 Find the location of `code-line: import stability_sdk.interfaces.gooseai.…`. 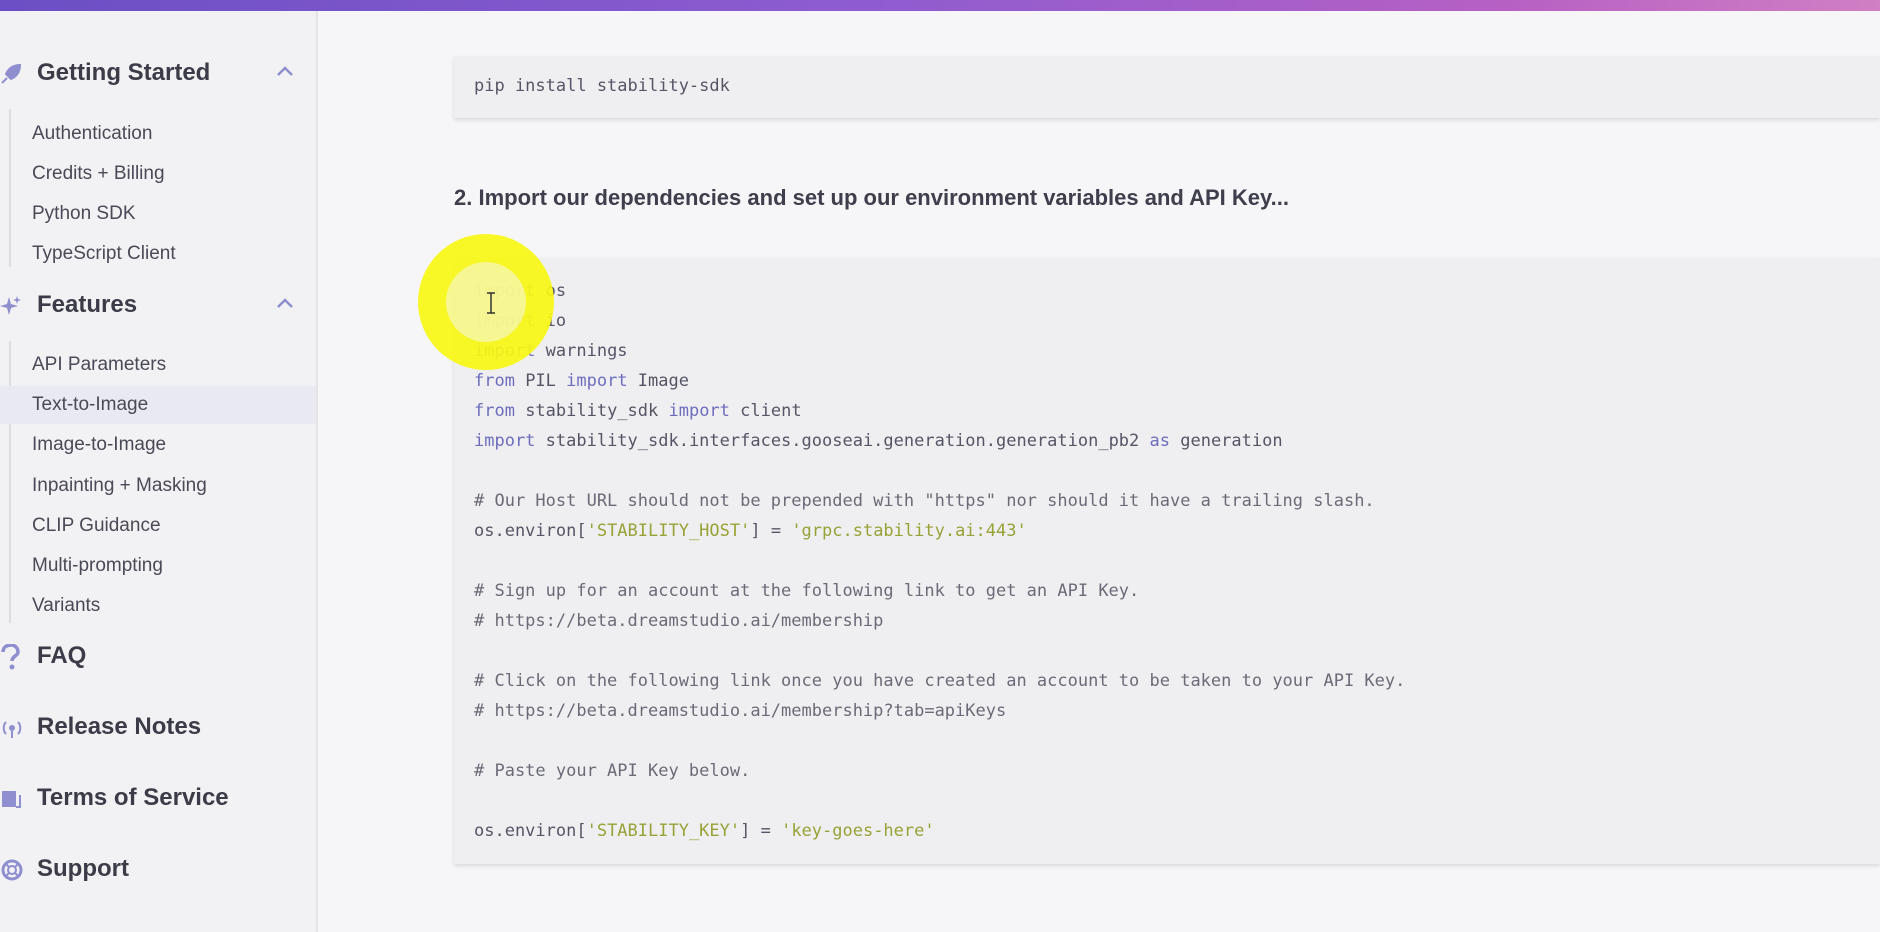

code-line: import stability_sdk.interfaces.gooseai.… is located at coordinates (878, 441).